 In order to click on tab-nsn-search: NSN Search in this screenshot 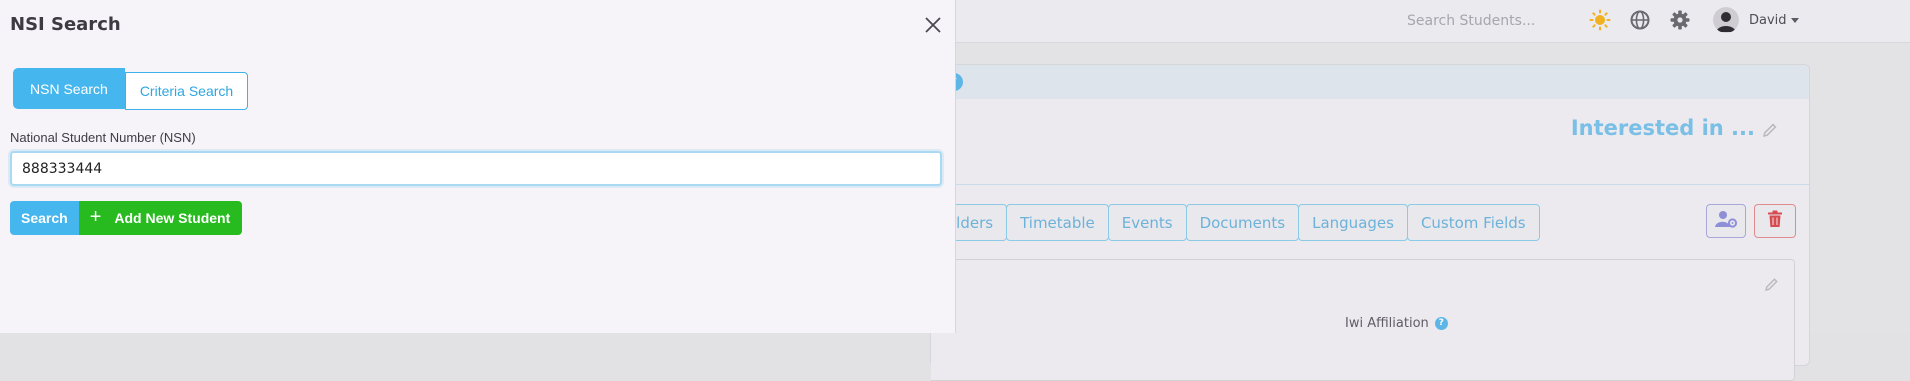, I will do `click(69, 88)`.